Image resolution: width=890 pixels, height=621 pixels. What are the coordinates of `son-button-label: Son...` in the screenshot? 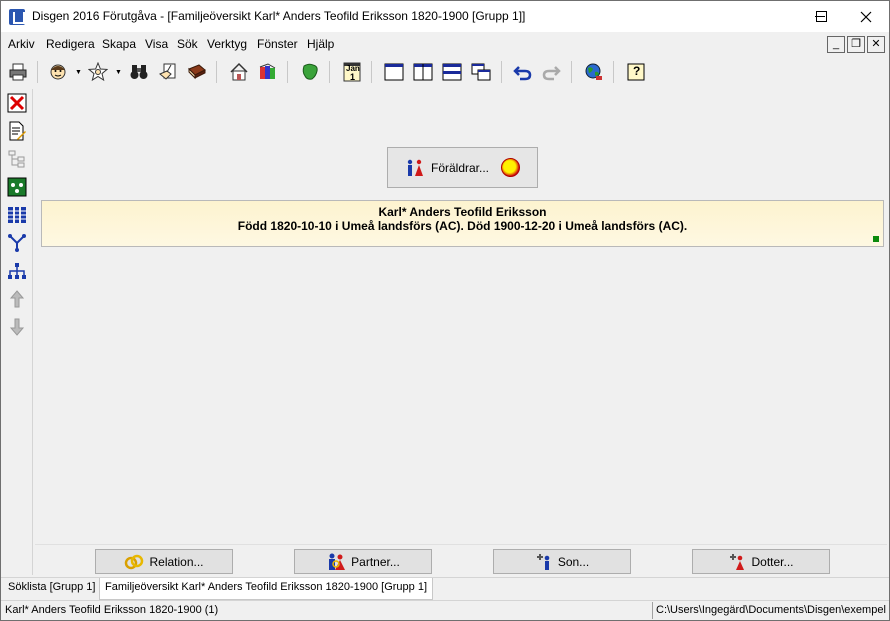 It's located at (573, 561).